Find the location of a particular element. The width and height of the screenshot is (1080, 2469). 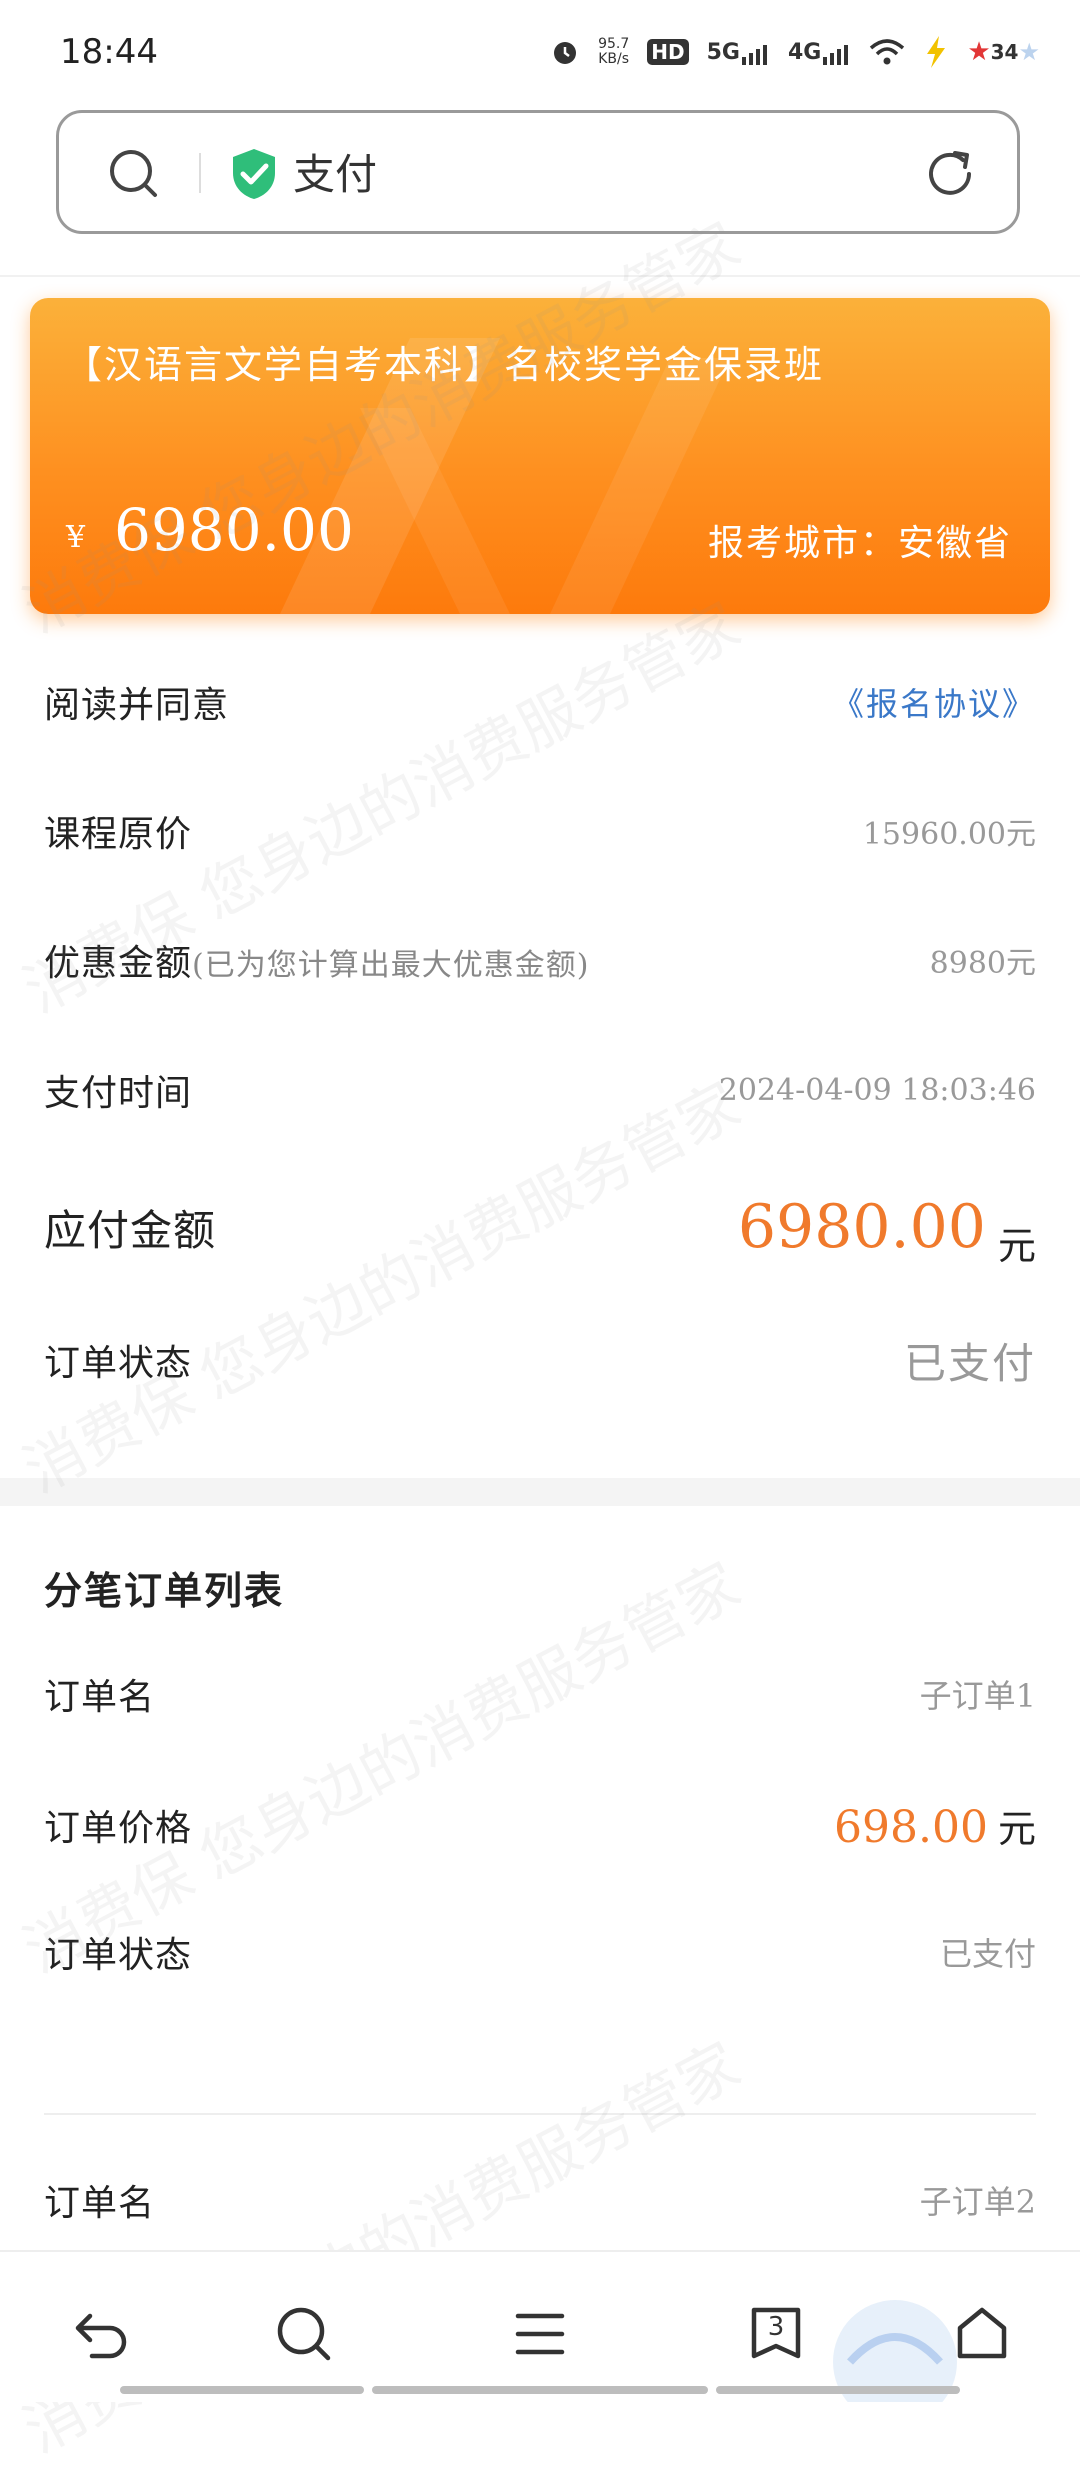

order-status-label: 订单状态 is located at coordinates (118, 1363).